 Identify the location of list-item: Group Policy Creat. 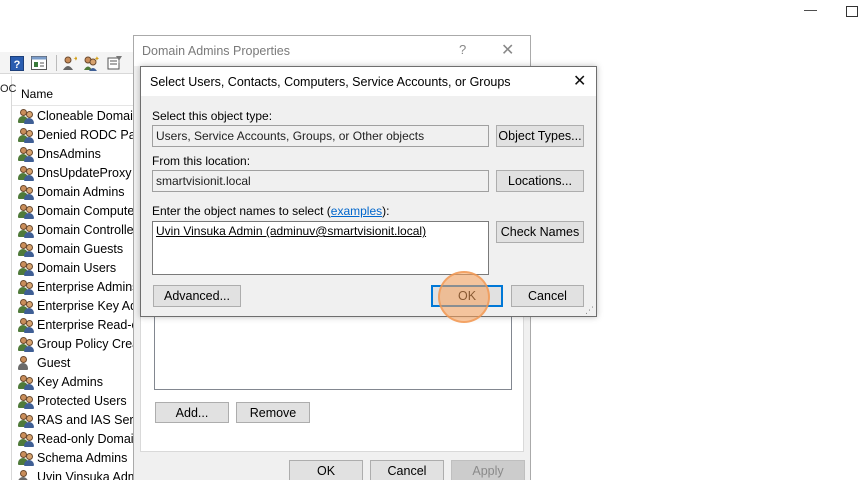
(76, 343).